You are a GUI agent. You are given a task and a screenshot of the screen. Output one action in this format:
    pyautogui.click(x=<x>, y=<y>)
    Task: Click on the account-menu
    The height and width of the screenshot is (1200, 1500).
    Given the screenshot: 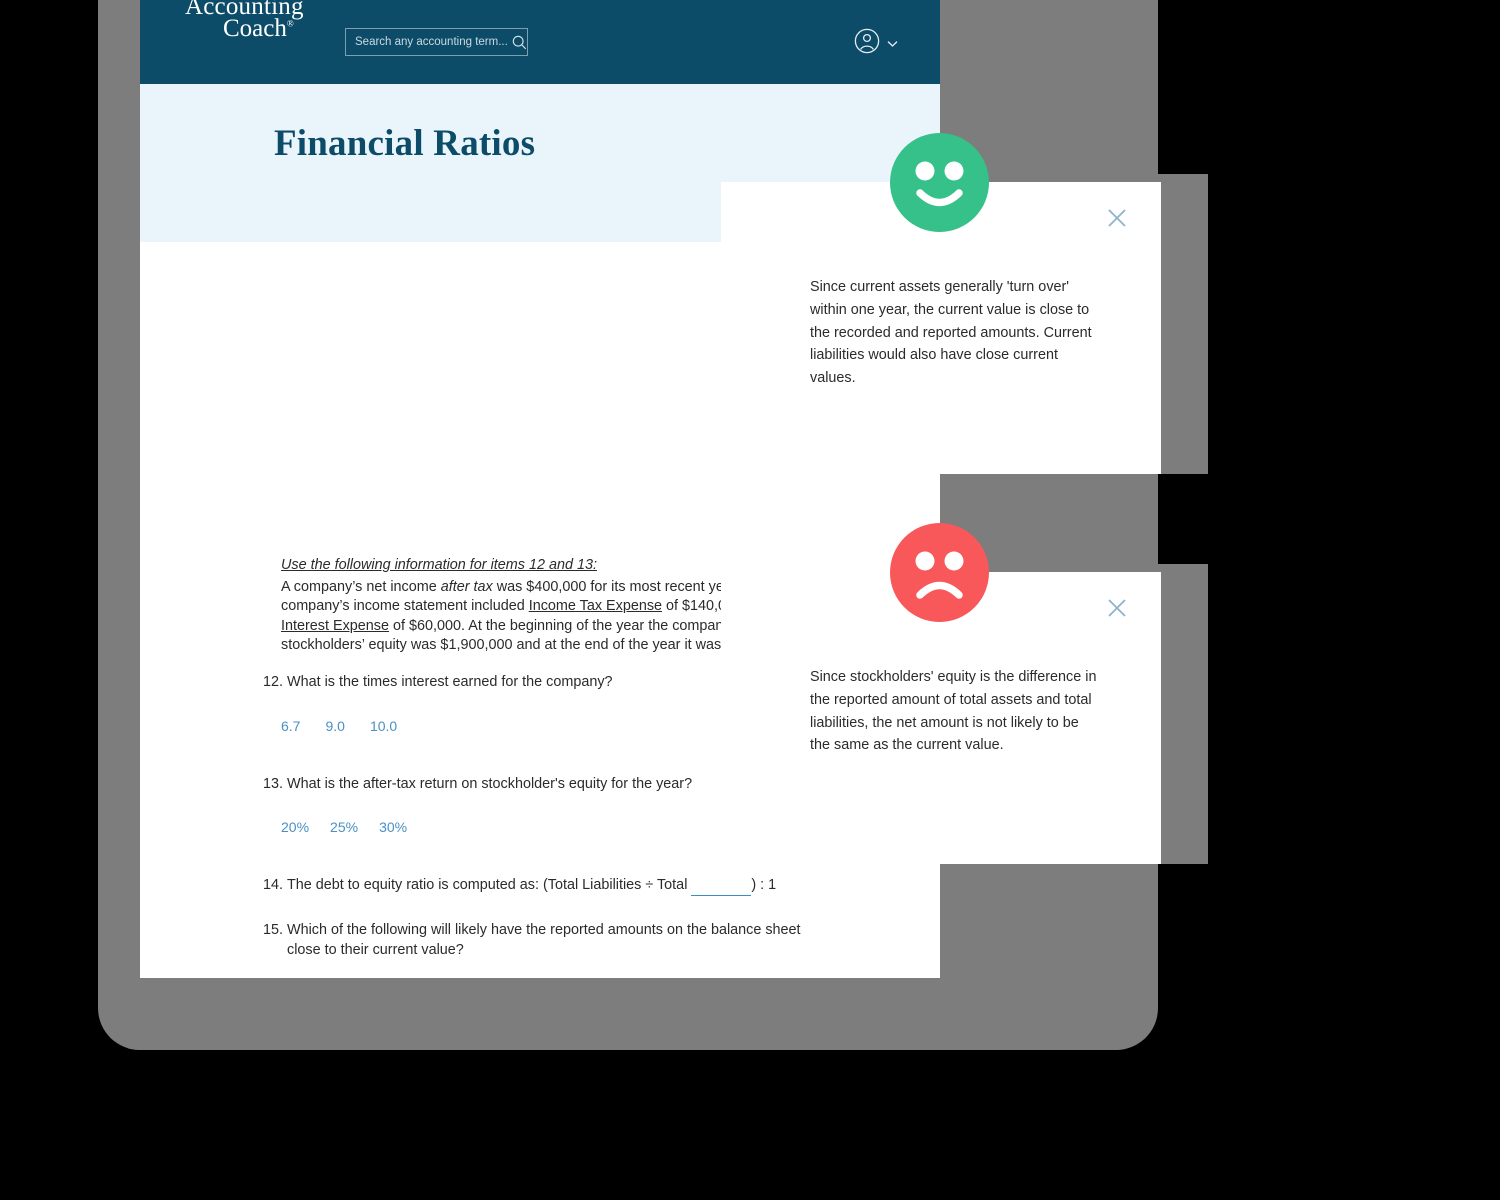 What is the action you would take?
    pyautogui.click(x=876, y=43)
    